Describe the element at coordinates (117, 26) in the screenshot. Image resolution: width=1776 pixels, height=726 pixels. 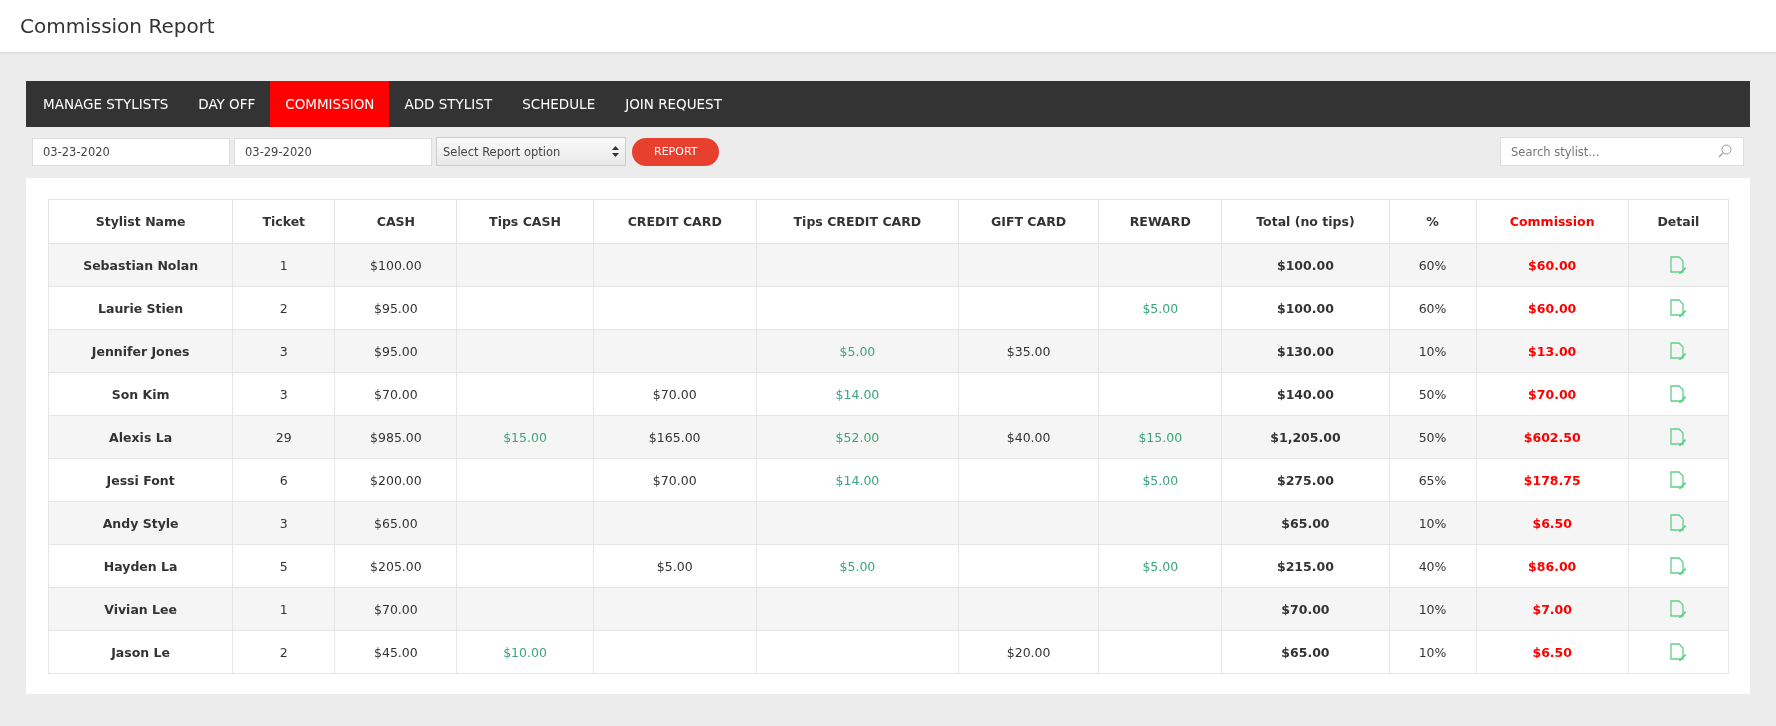
I see `page-title: Commission Report` at that location.